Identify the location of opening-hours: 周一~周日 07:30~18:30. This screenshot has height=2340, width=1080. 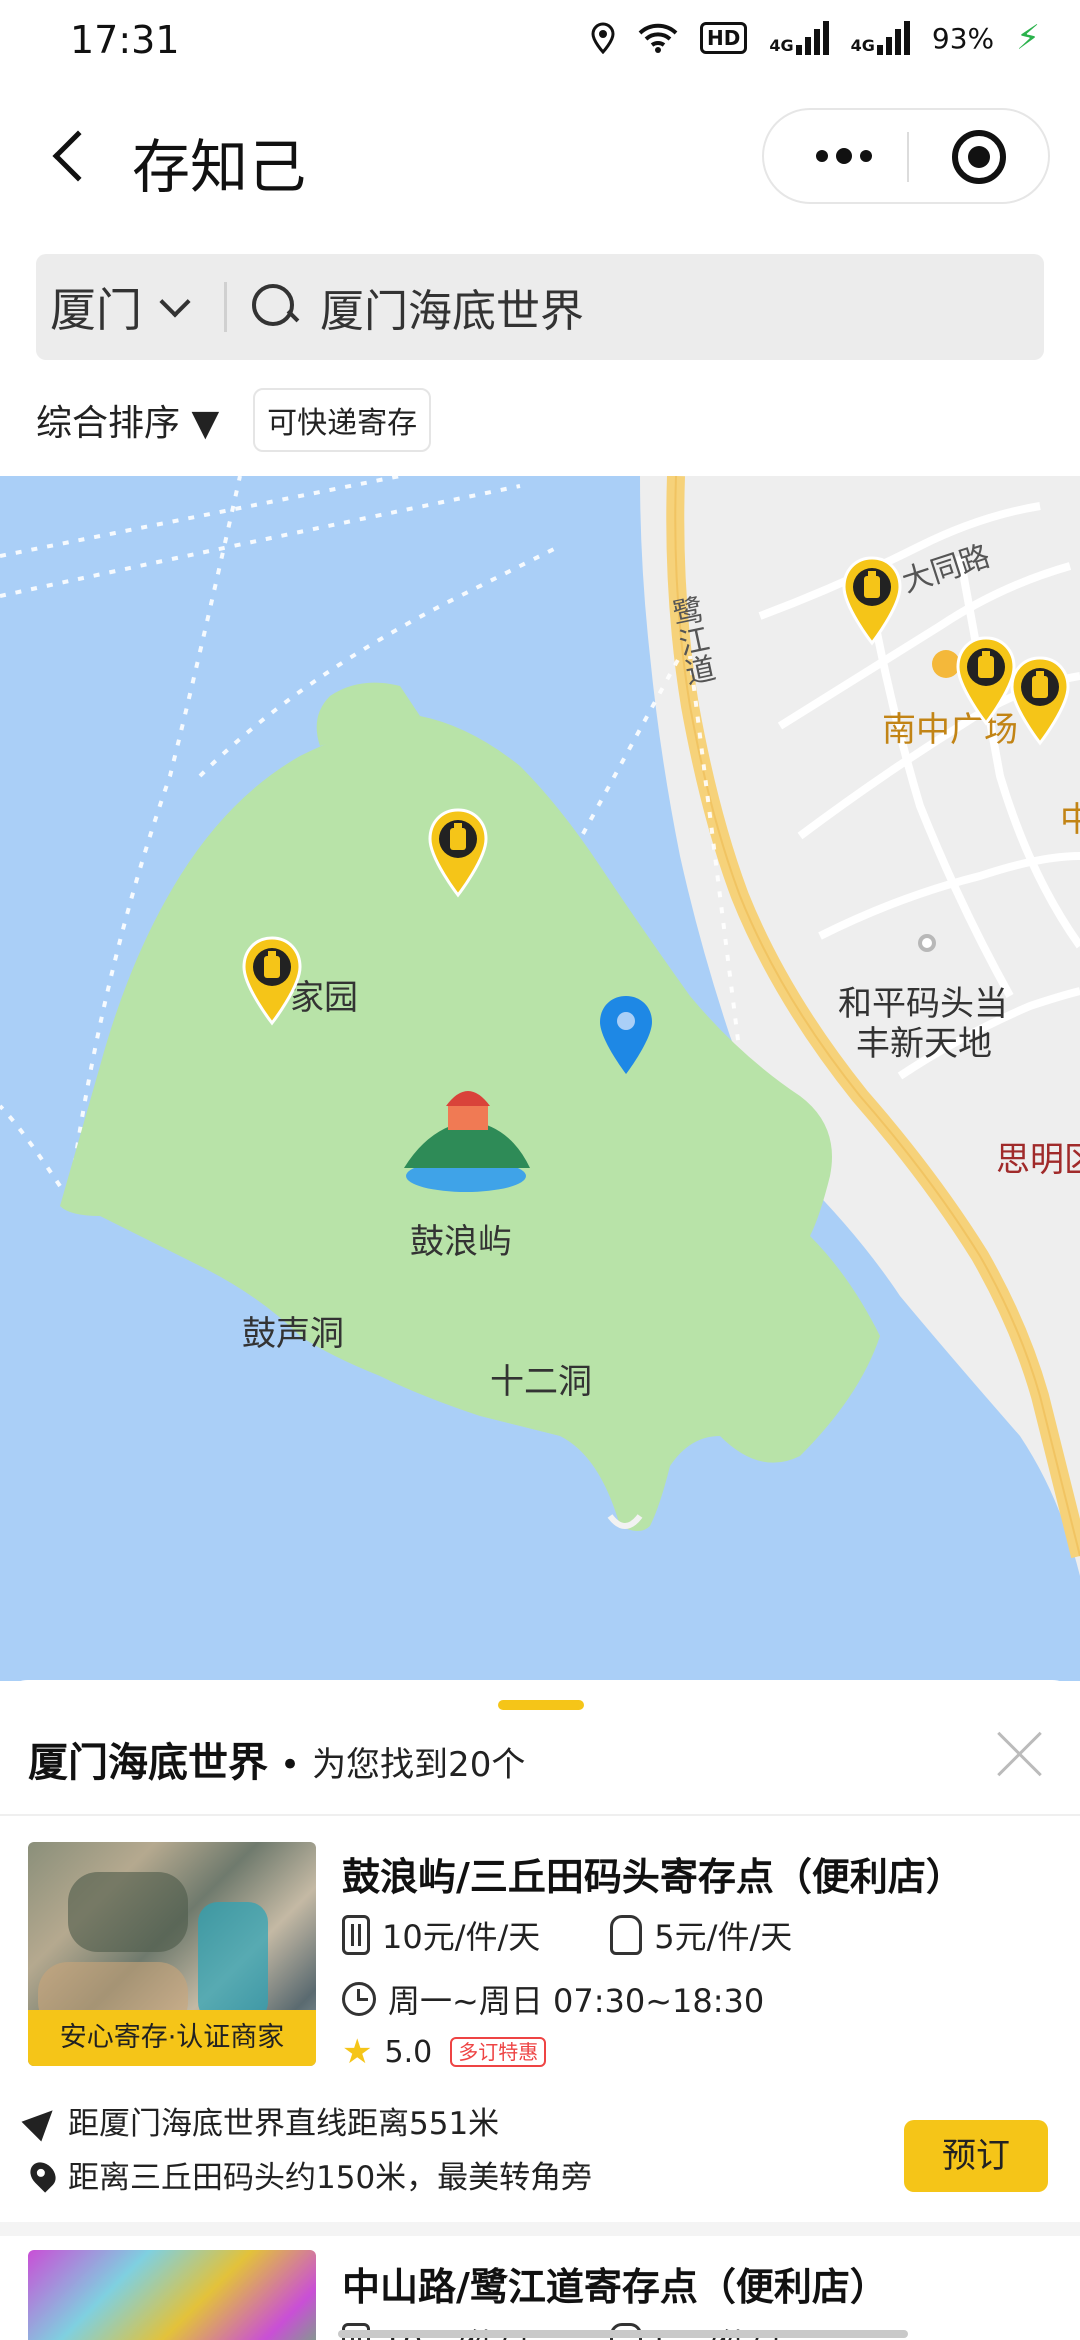
(576, 2001).